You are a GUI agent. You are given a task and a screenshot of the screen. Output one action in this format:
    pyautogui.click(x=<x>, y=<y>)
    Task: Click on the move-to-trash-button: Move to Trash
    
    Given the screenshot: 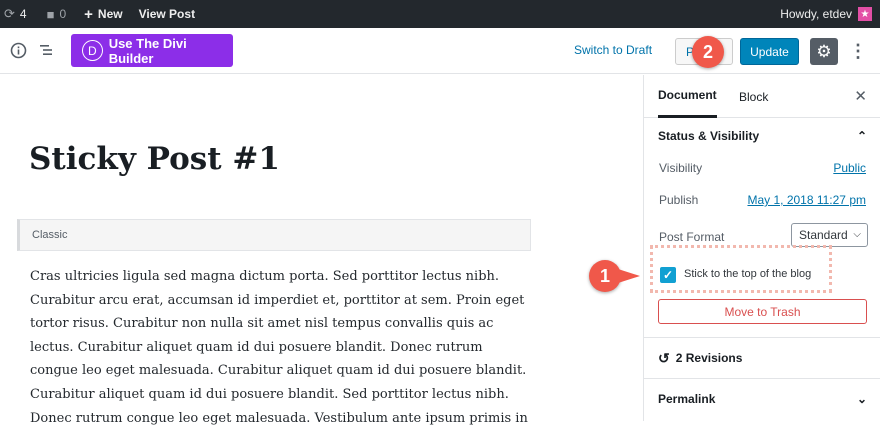 What is the action you would take?
    pyautogui.click(x=762, y=311)
    